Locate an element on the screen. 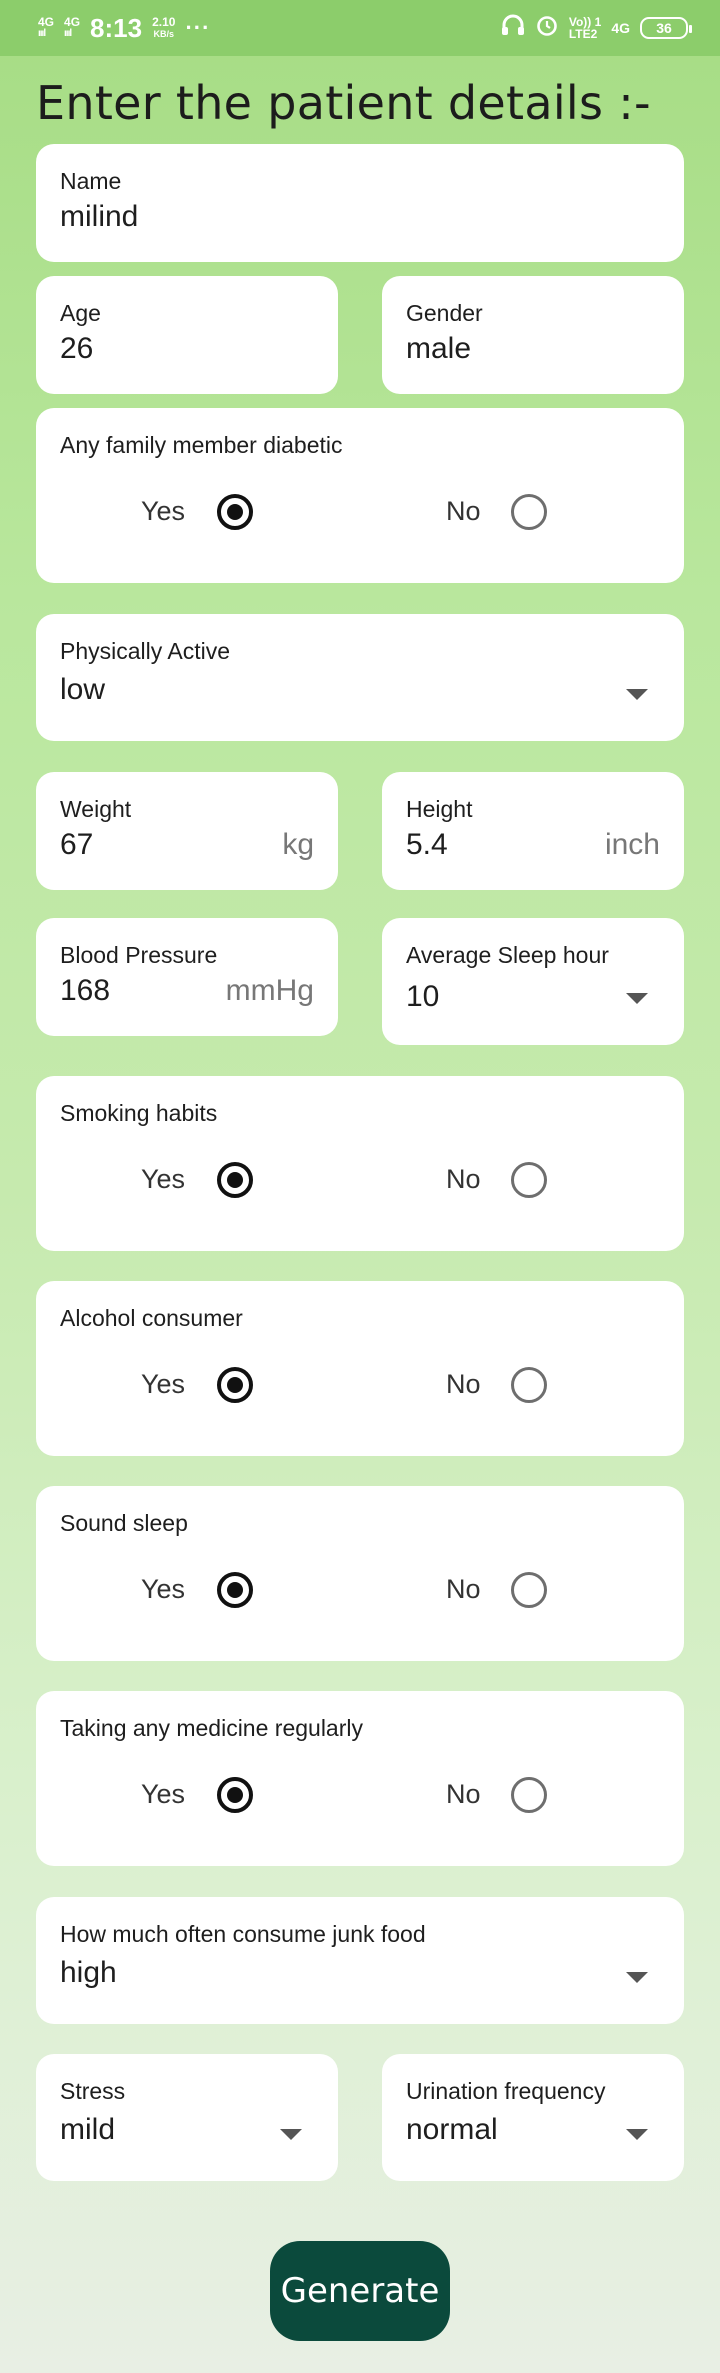 Image resolution: width=720 pixels, height=2373 pixels. smoking-label: Smoking habits is located at coordinates (139, 1113).